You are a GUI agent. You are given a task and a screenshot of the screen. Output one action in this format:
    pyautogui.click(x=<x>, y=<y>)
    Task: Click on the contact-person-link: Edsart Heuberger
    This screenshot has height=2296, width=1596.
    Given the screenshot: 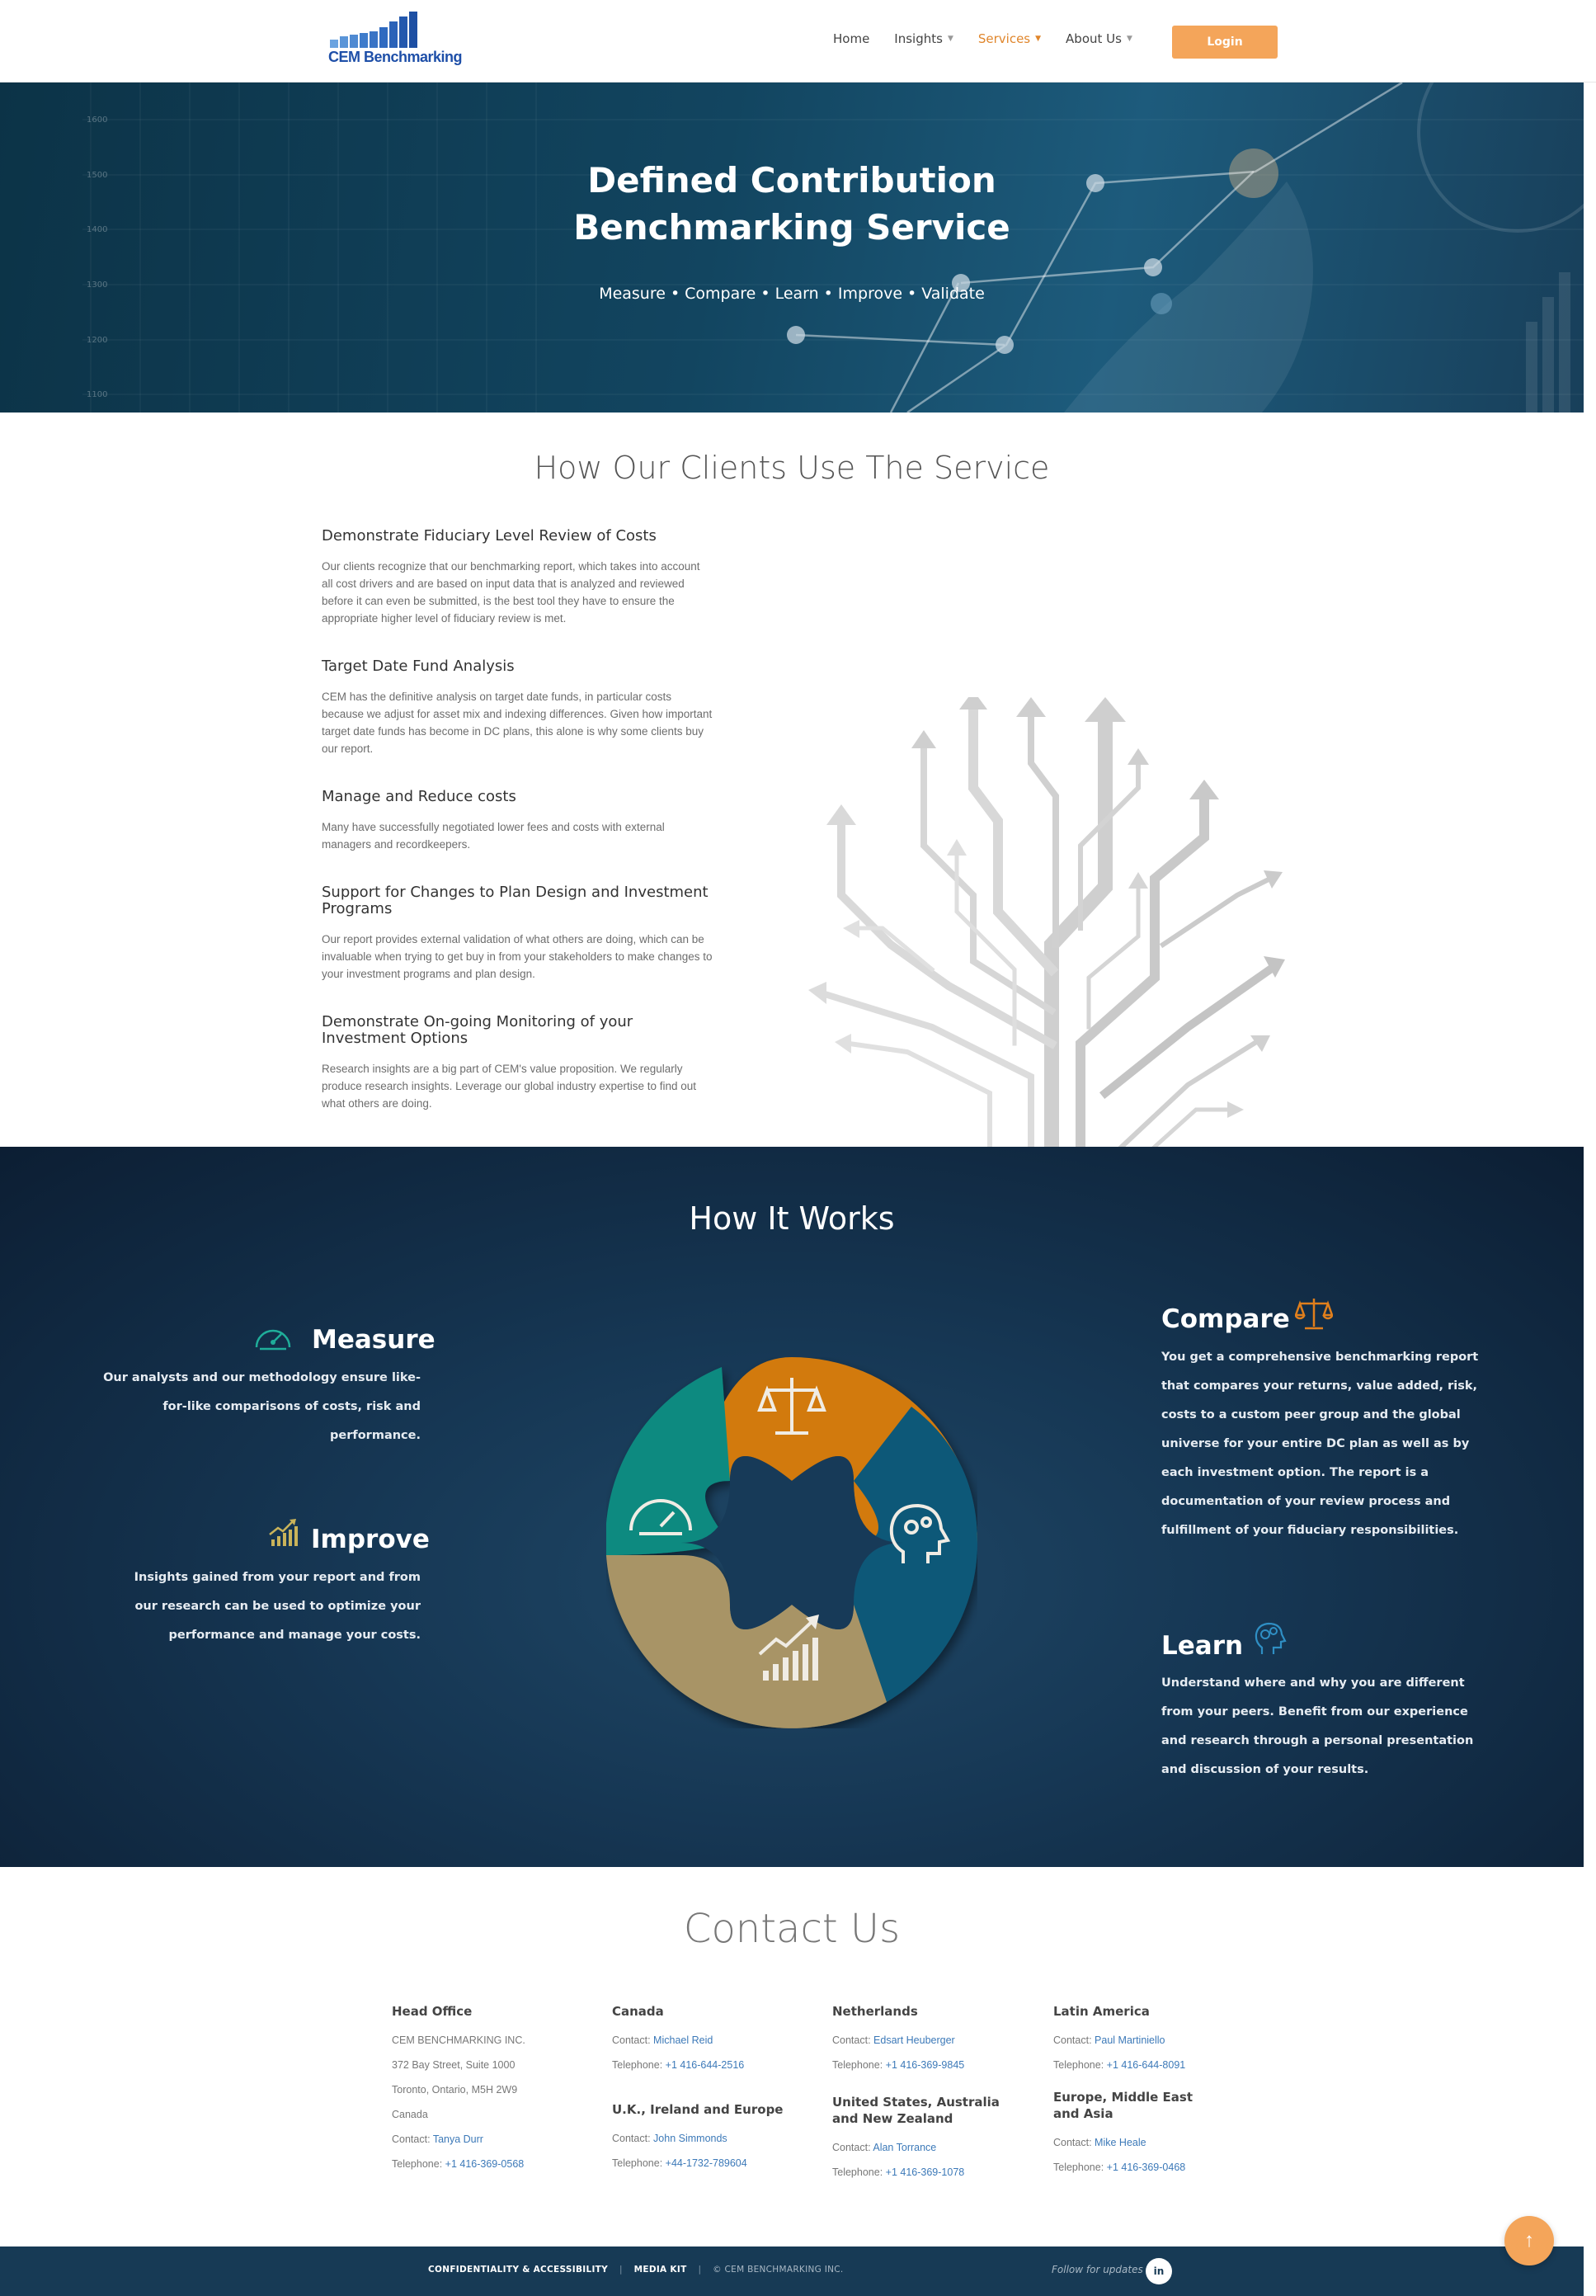 What is the action you would take?
    pyautogui.click(x=914, y=2040)
    